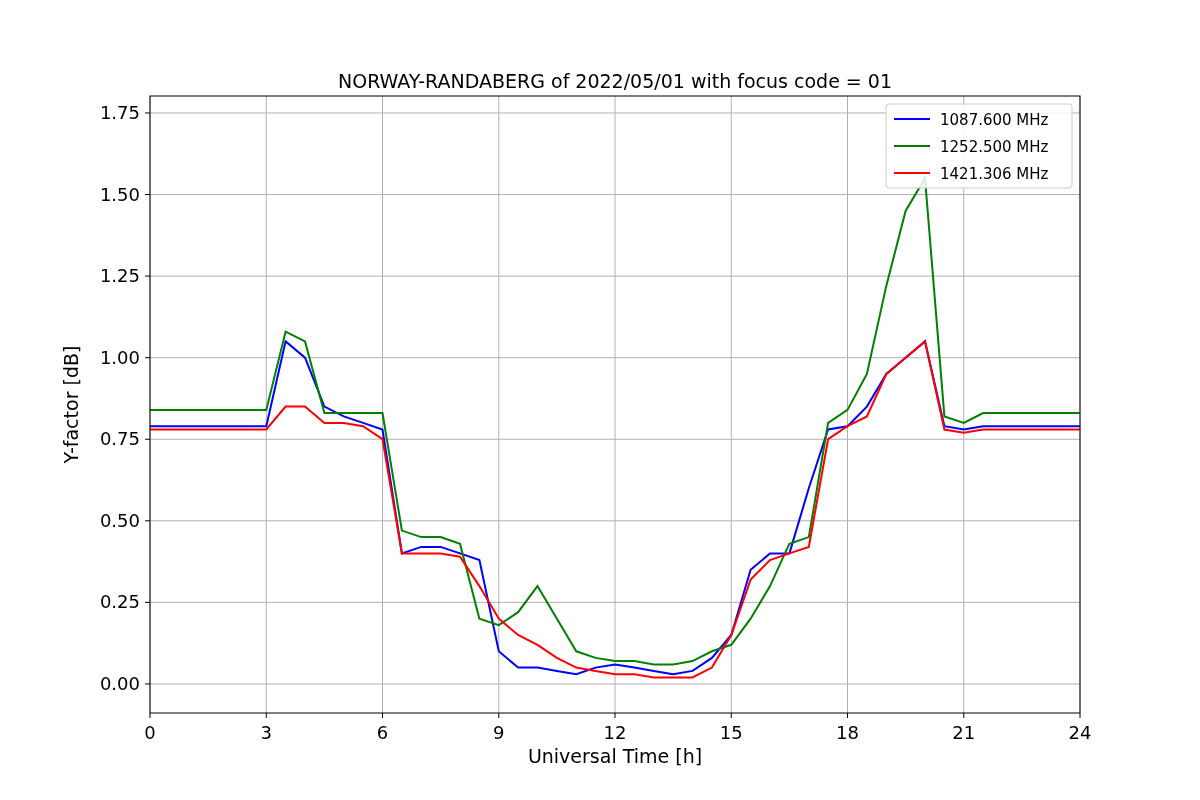  Describe the element at coordinates (964, 732) in the screenshot. I see `tick-label: 21` at that location.